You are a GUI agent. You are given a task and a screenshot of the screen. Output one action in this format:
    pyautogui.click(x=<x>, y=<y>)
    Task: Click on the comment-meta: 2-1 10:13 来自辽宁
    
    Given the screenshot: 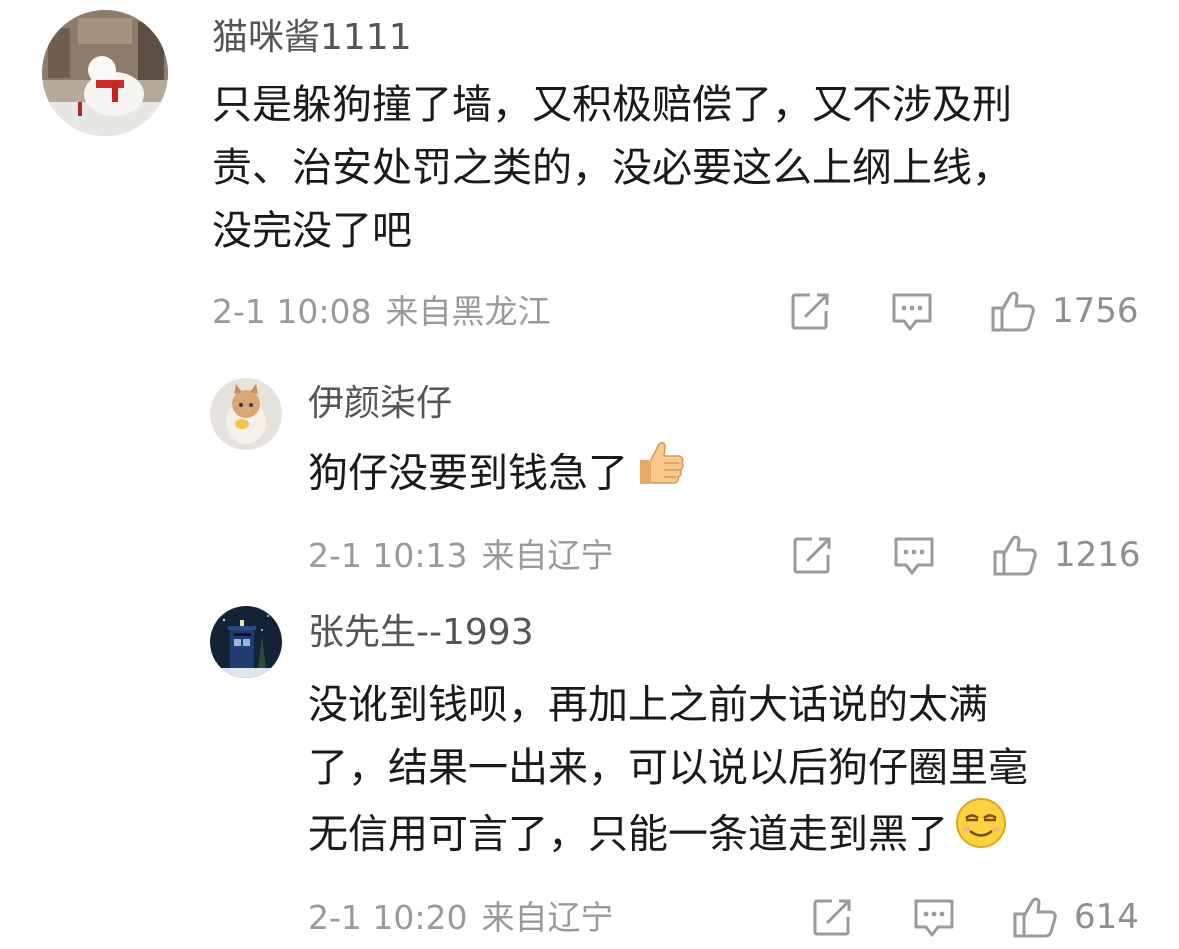 What is the action you would take?
    pyautogui.click(x=461, y=556)
    